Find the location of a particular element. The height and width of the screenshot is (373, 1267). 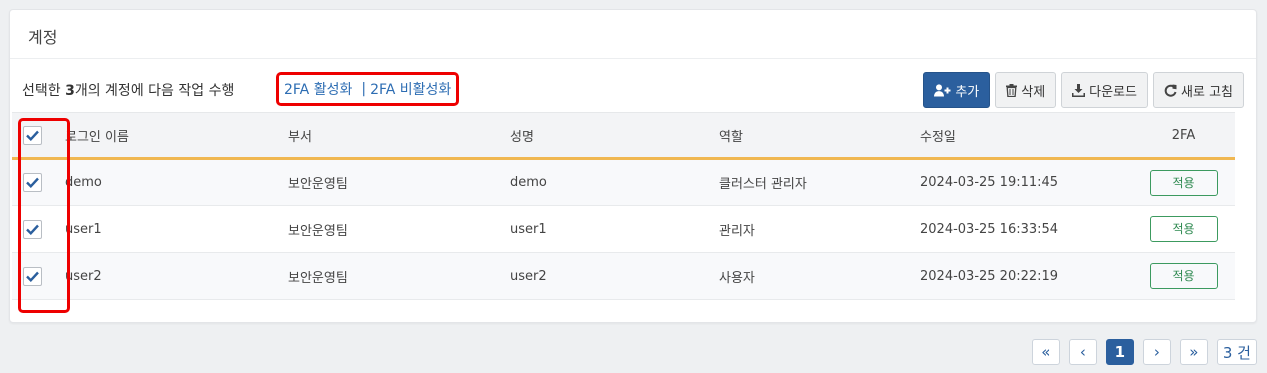

add-button: 추가 is located at coordinates (957, 90).